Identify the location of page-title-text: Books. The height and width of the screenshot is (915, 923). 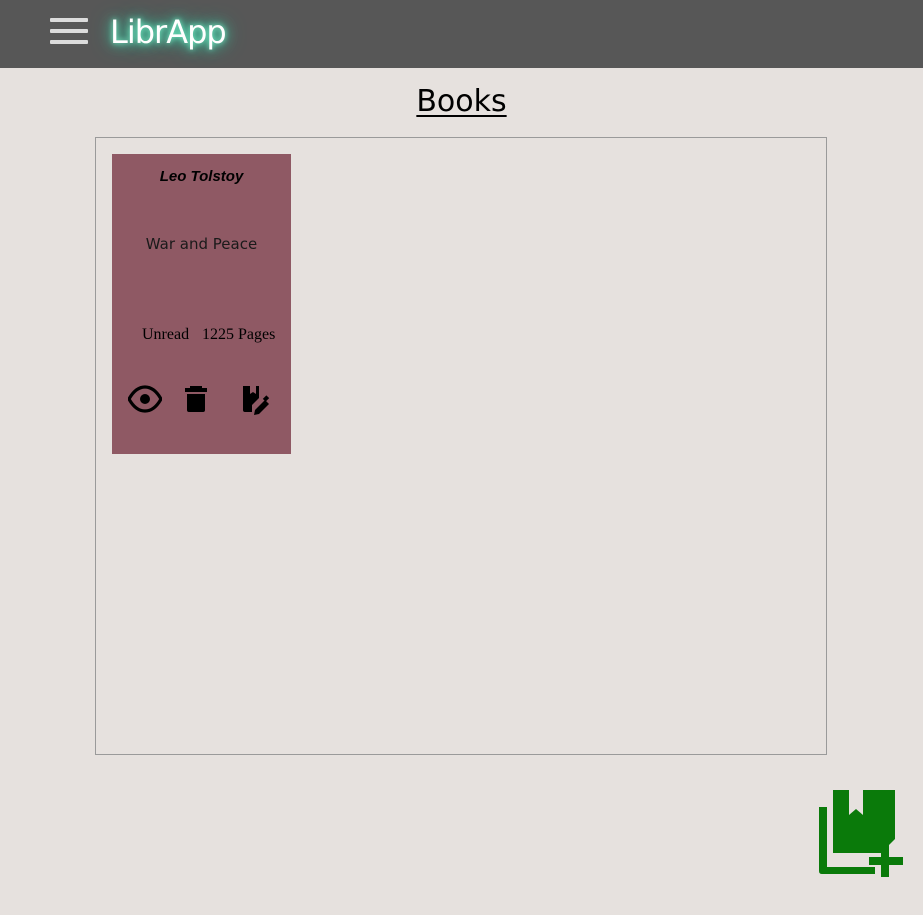
(461, 101).